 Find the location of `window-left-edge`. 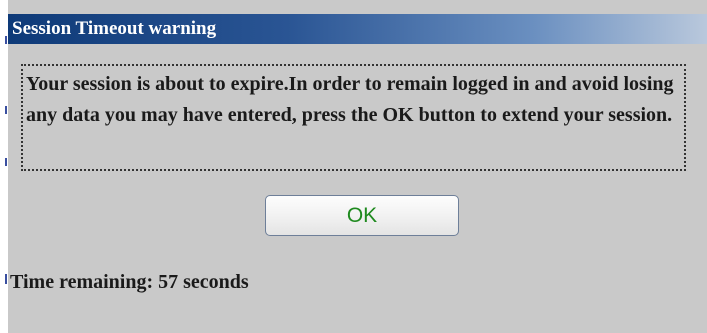

window-left-edge is located at coordinates (4, 166).